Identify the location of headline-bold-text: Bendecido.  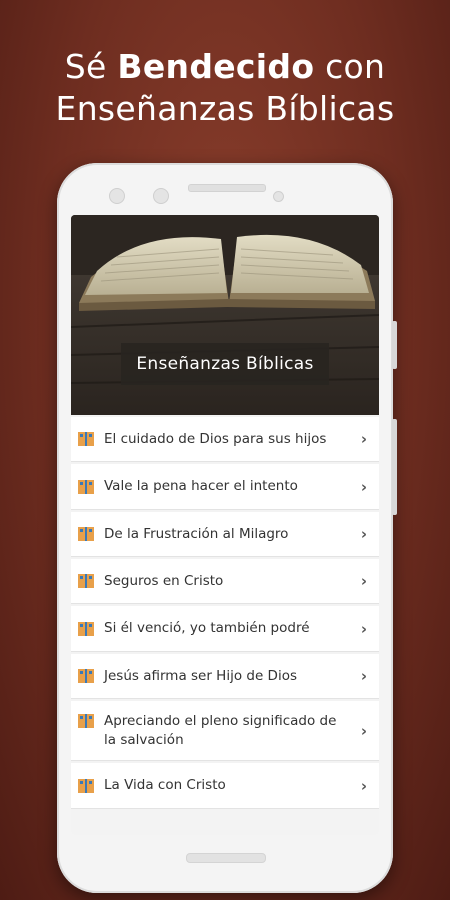
(216, 66).